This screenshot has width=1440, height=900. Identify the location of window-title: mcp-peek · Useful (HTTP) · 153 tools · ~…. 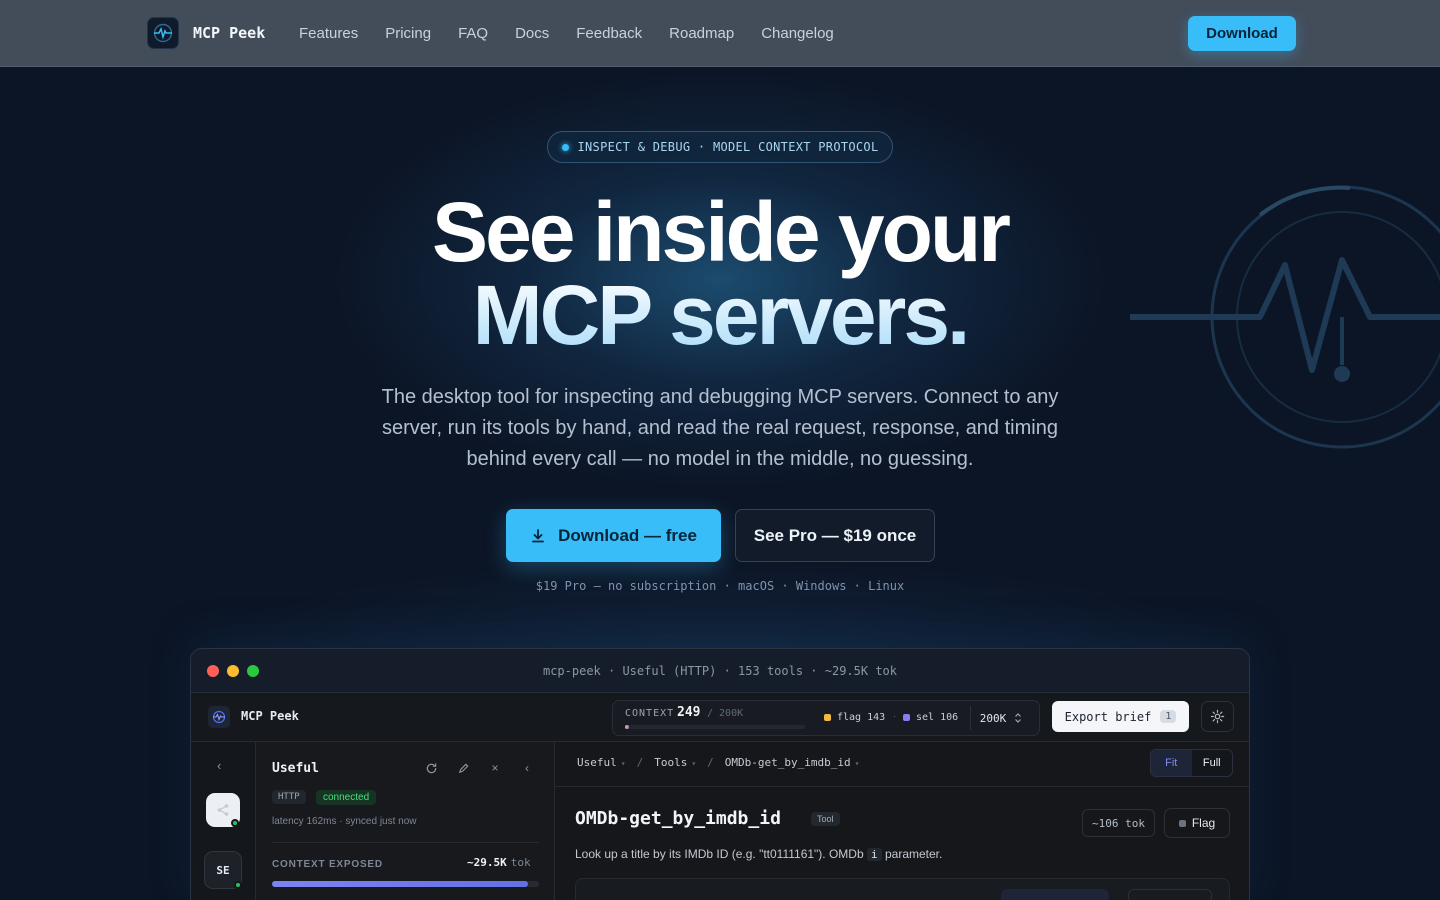
(719, 670).